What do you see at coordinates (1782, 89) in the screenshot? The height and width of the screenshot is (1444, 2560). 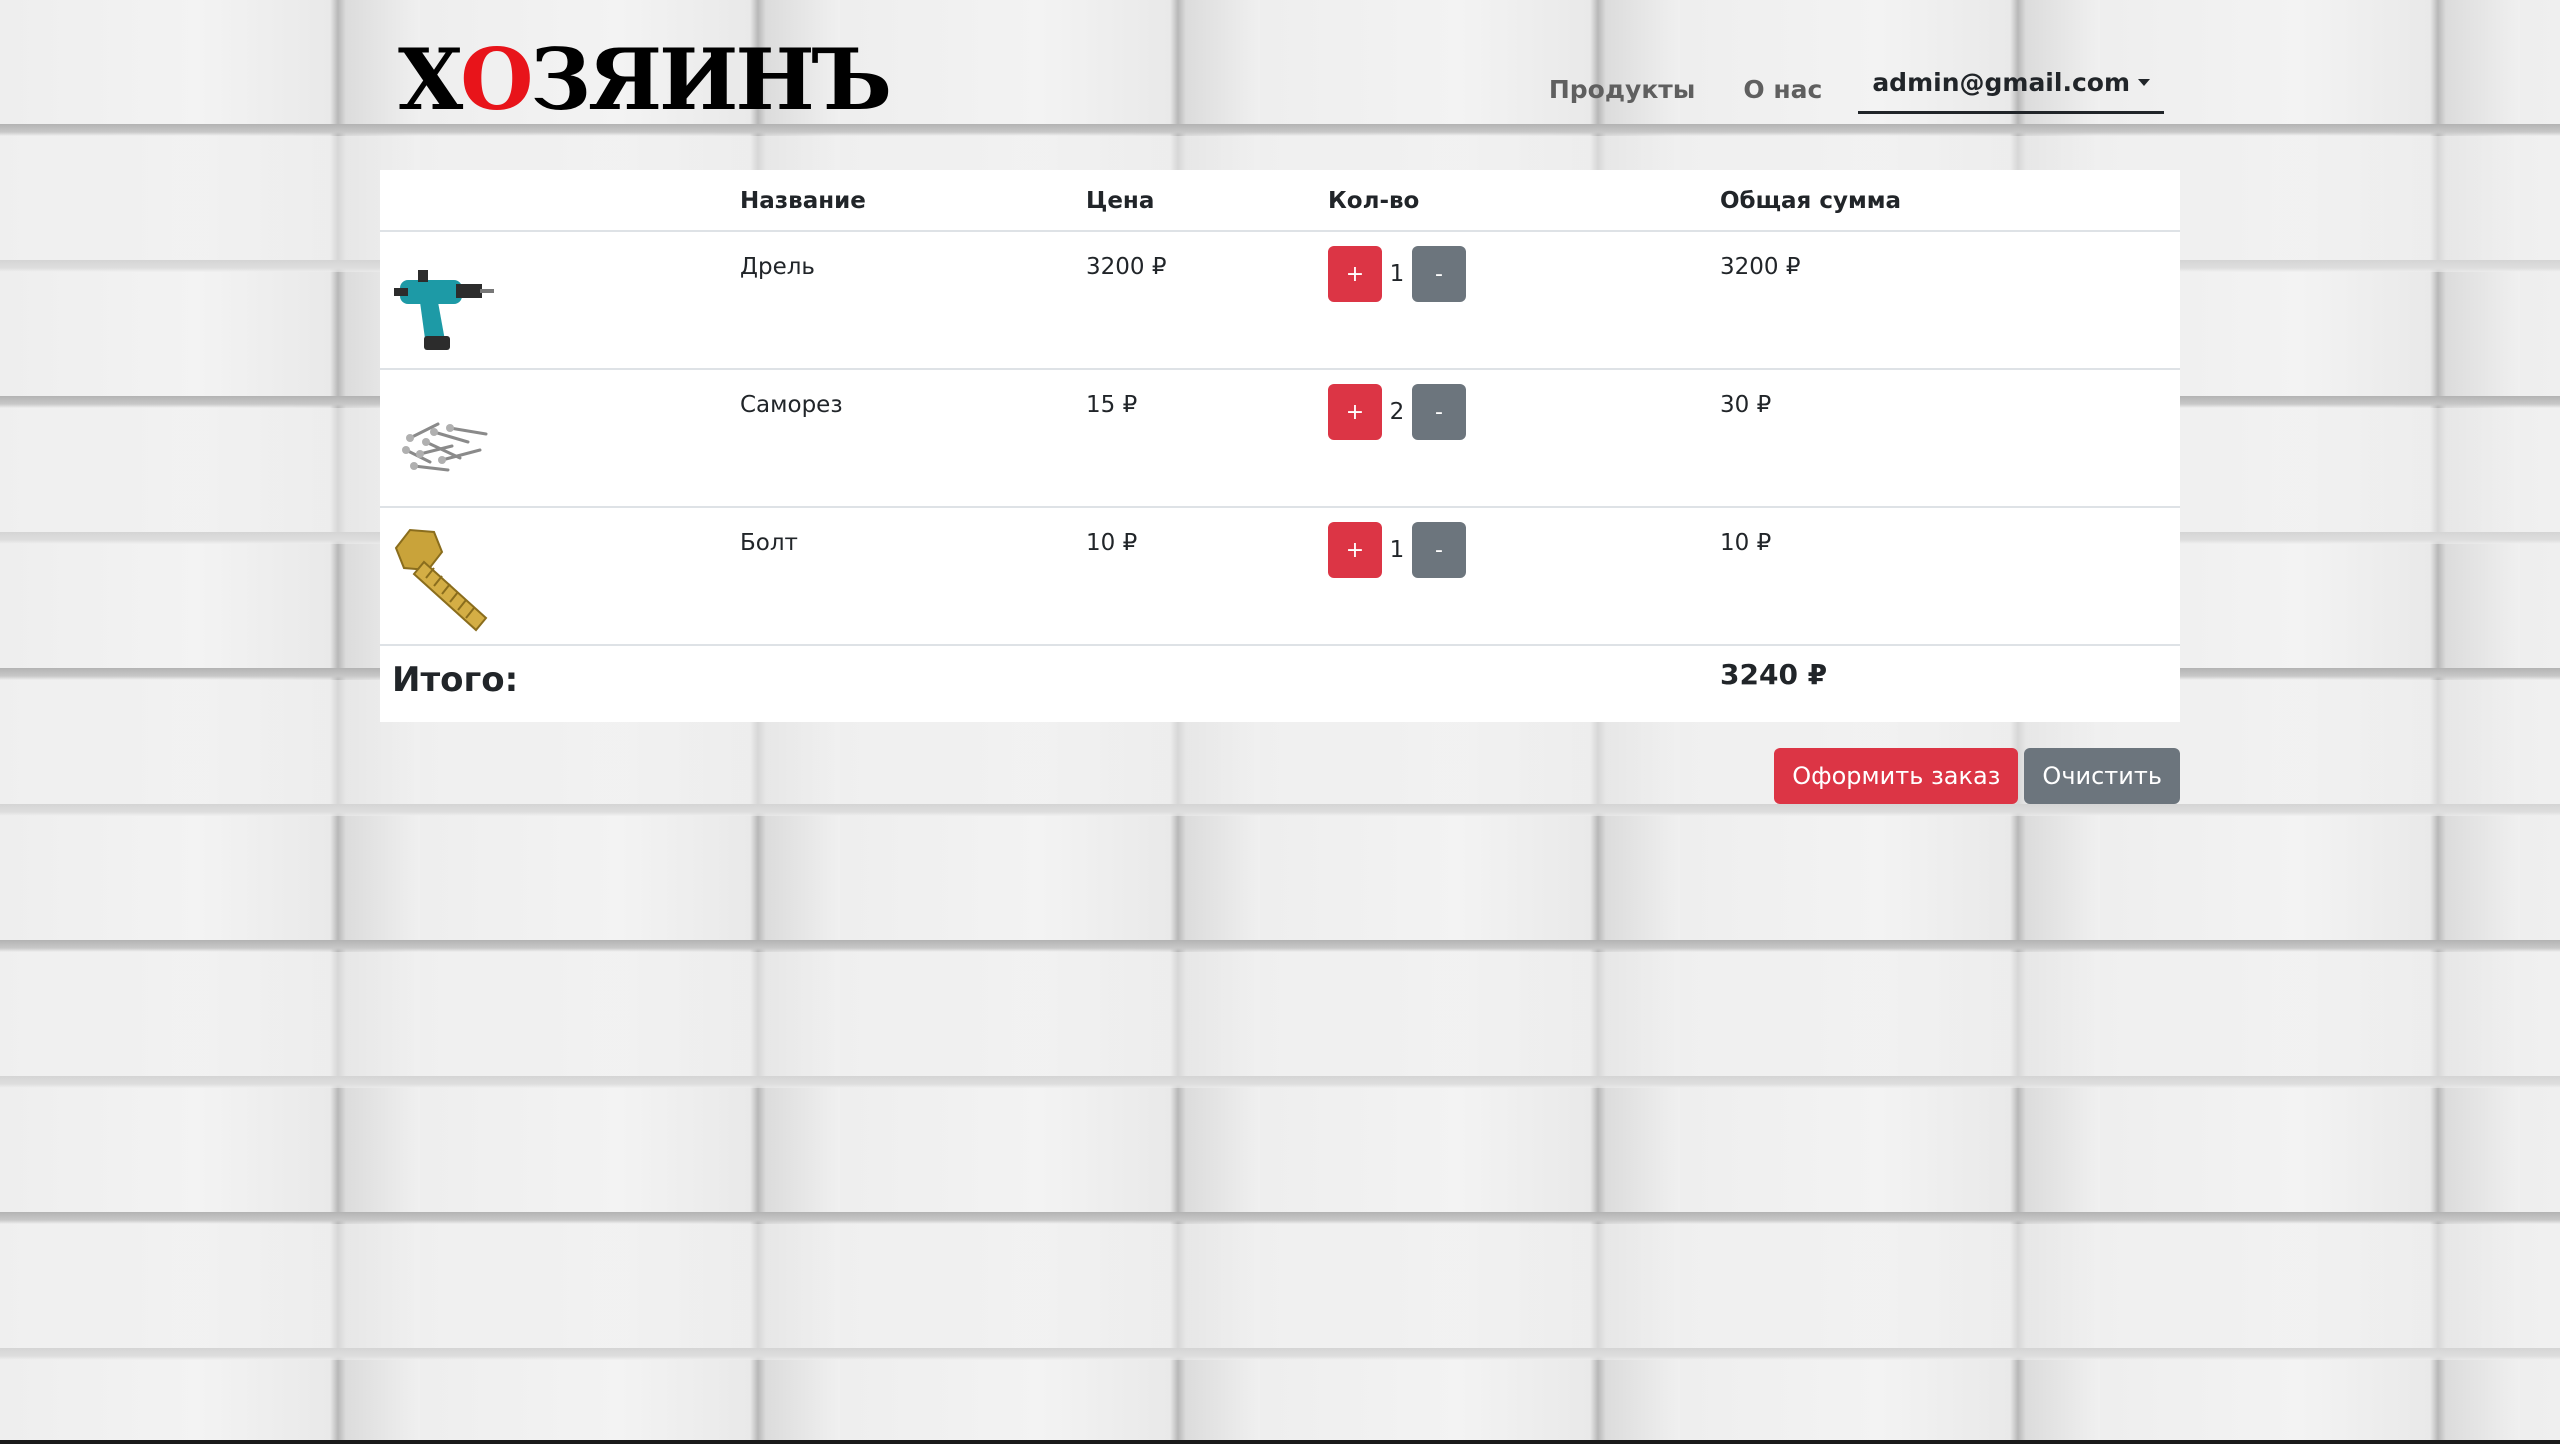 I see `nav-about-link: О нас` at bounding box center [1782, 89].